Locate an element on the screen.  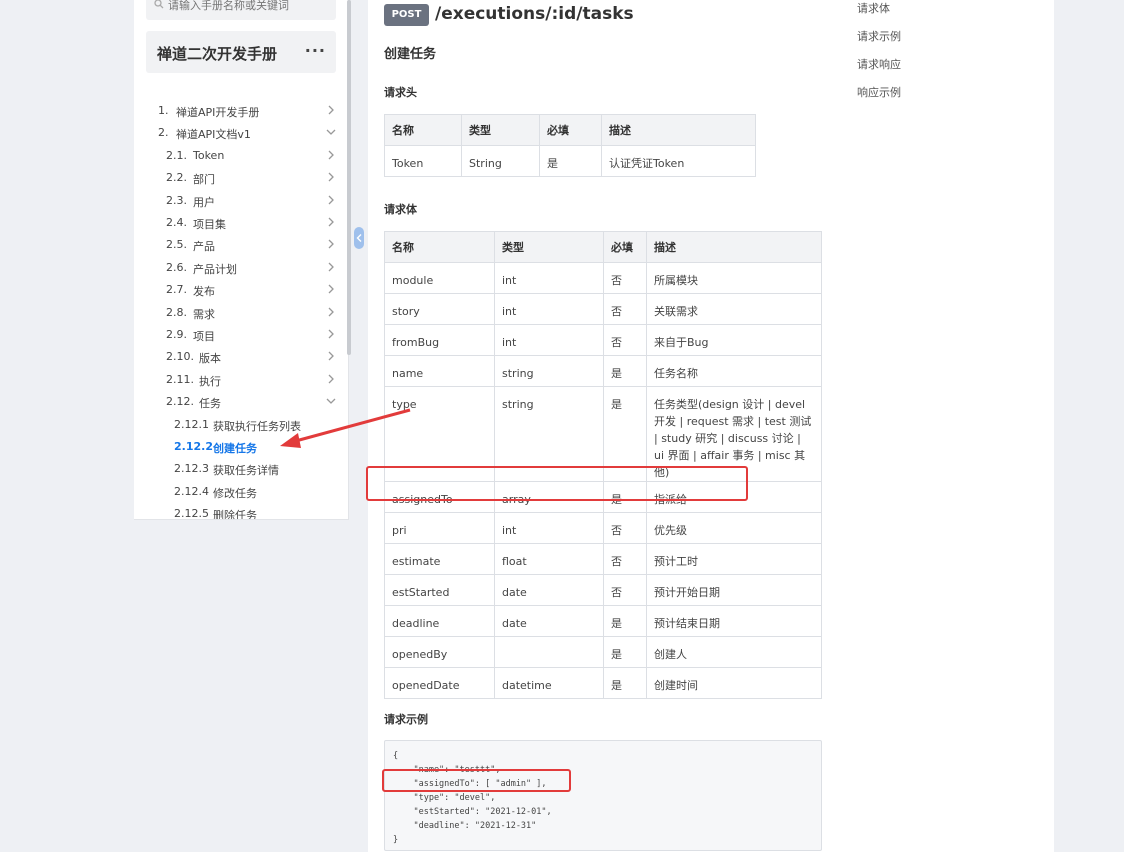
toc-item-number: 2.12.5 is located at coordinates (191, 513).